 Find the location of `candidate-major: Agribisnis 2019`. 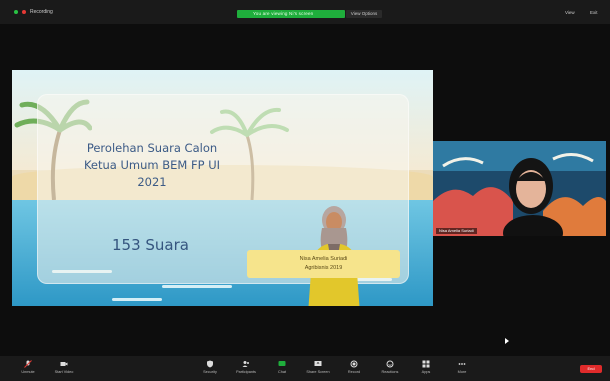

candidate-major: Agribisnis 2019 is located at coordinates (323, 268).